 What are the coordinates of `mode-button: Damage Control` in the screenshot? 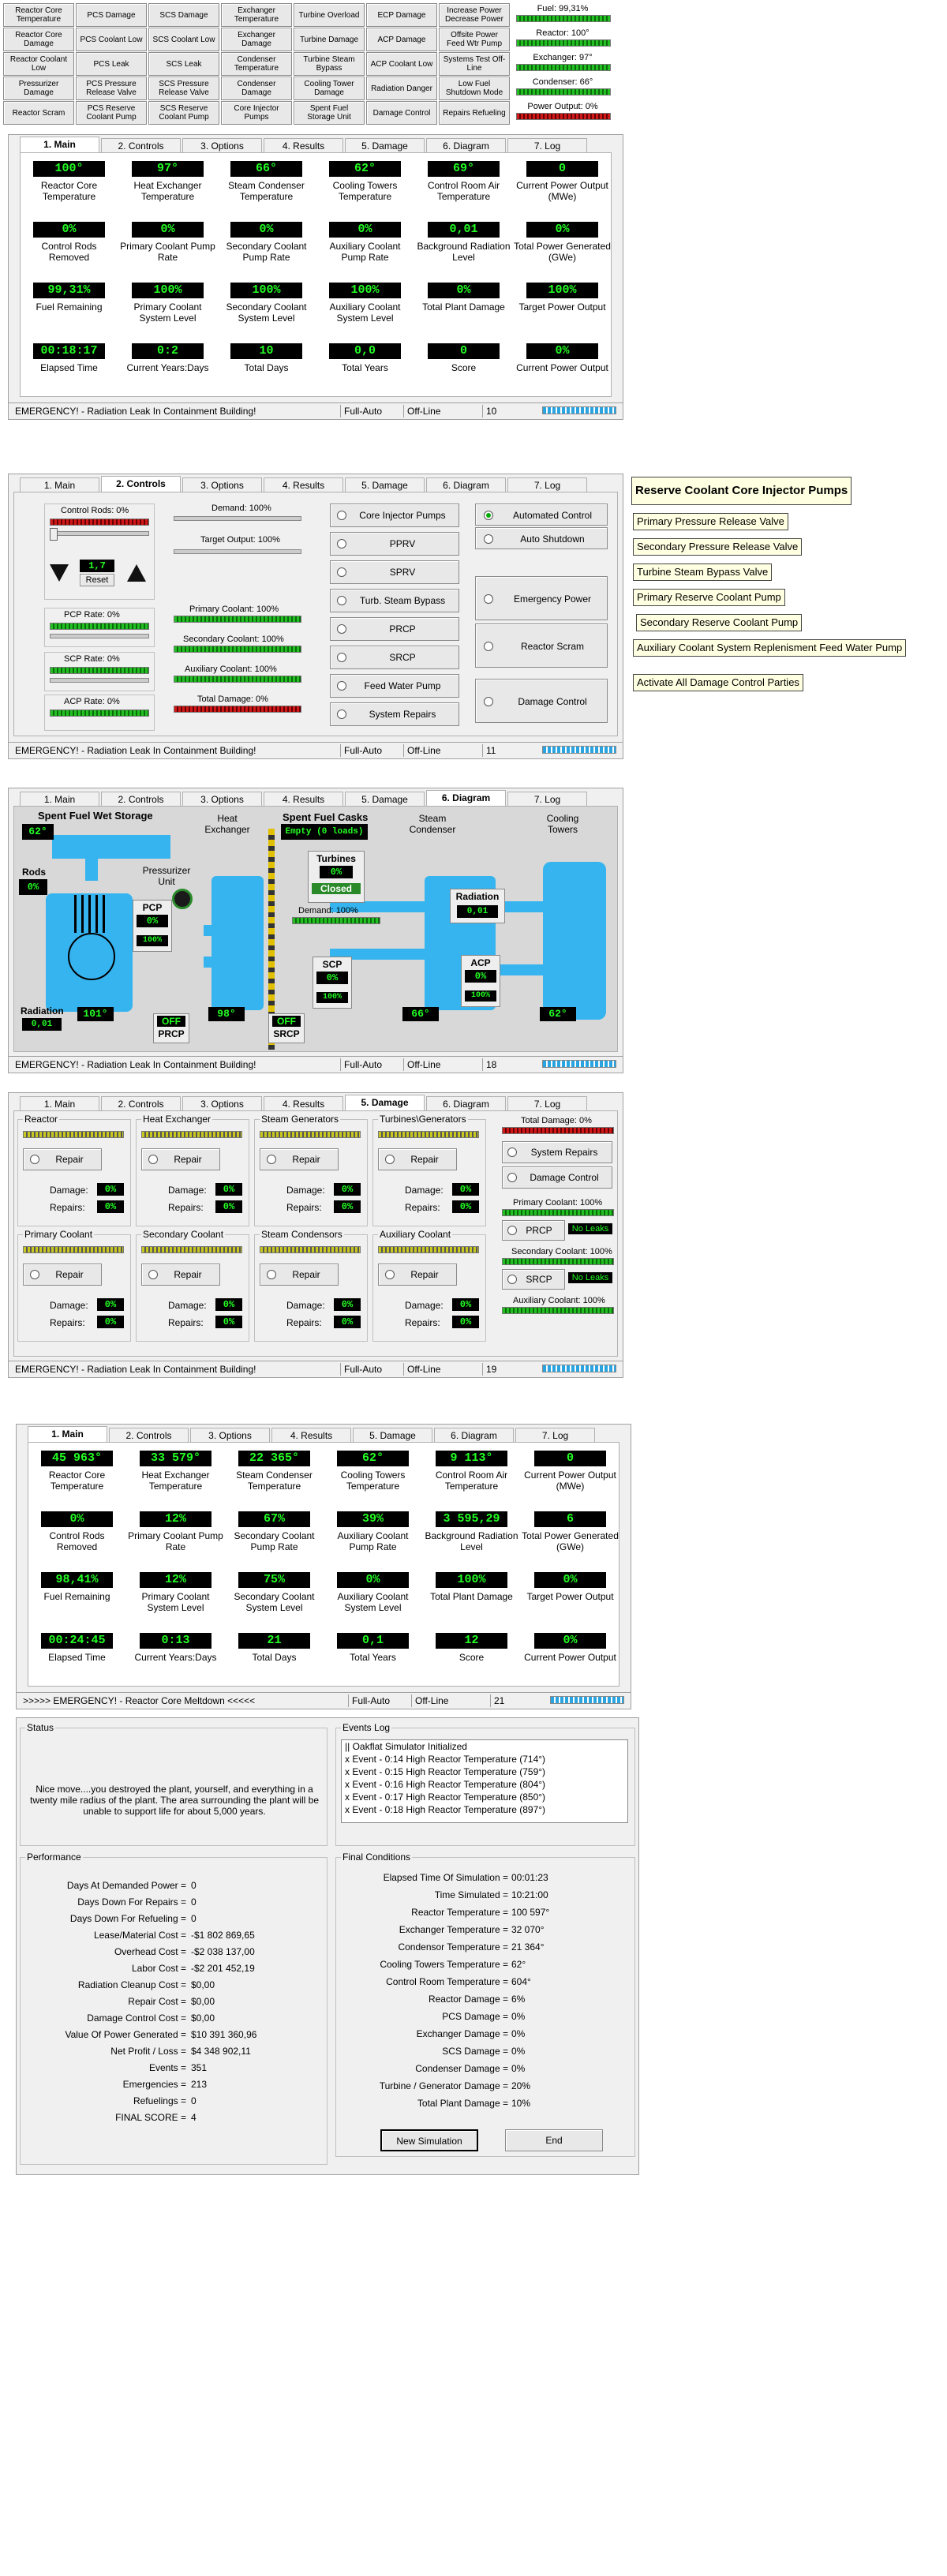 It's located at (541, 701).